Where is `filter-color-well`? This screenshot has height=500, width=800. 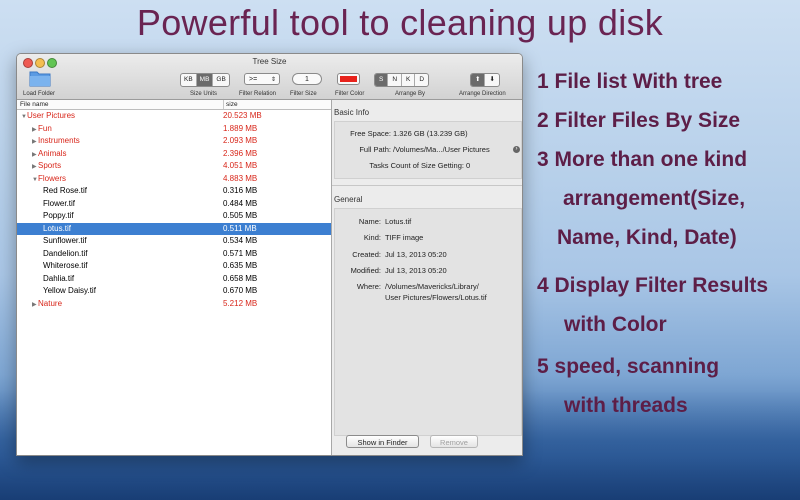
filter-color-well is located at coordinates (348, 79).